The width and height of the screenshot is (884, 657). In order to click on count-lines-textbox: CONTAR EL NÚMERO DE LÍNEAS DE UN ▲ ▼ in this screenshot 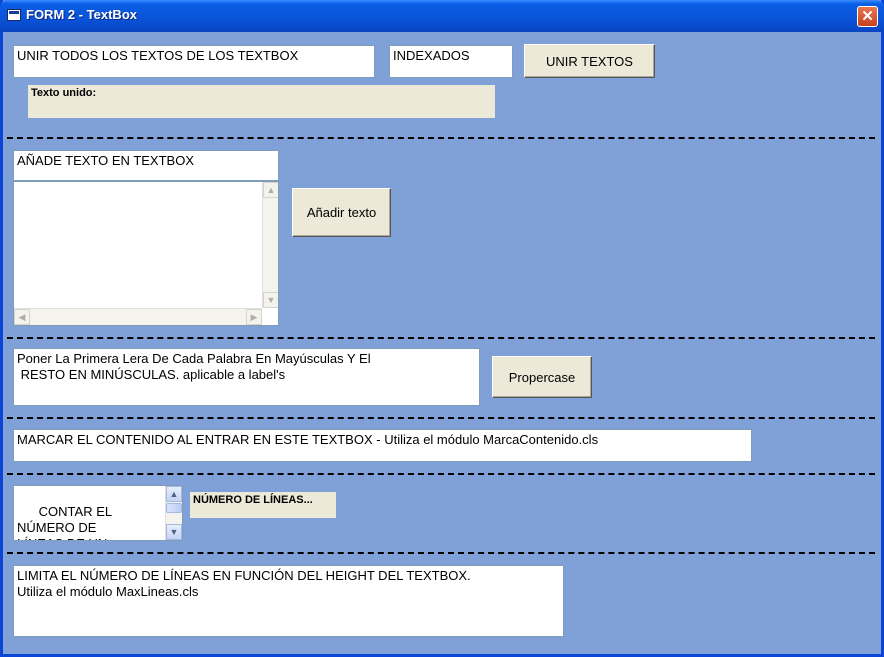, I will do `click(98, 513)`.